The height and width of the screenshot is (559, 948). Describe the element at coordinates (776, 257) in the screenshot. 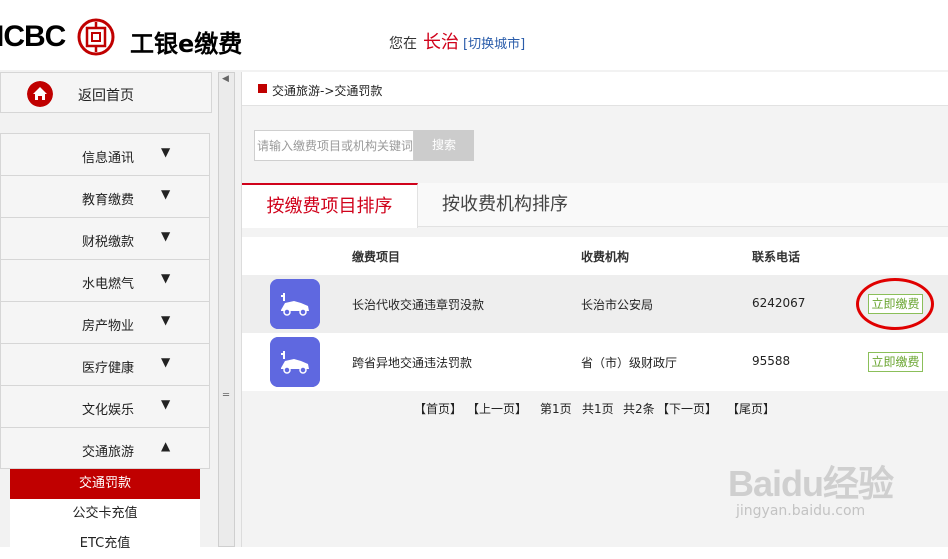

I see `column-header-phone: 联系电话` at that location.